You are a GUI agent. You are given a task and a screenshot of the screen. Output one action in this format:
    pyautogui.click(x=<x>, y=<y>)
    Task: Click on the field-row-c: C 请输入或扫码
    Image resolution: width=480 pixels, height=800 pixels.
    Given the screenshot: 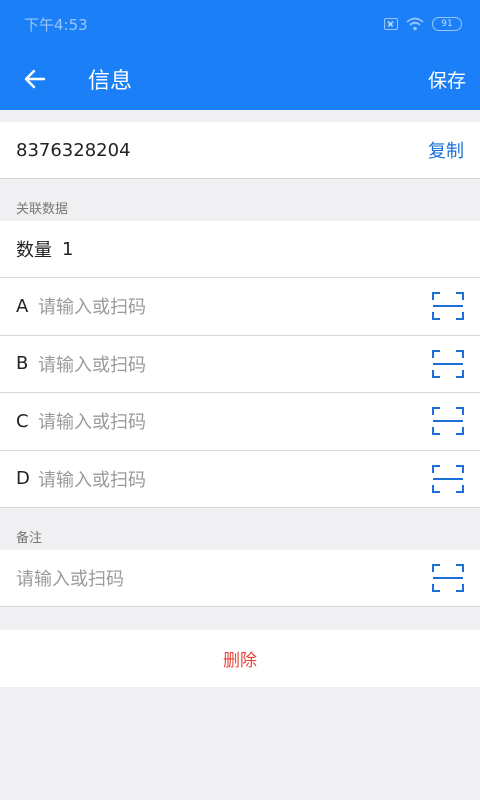 What is the action you would take?
    pyautogui.click(x=240, y=422)
    